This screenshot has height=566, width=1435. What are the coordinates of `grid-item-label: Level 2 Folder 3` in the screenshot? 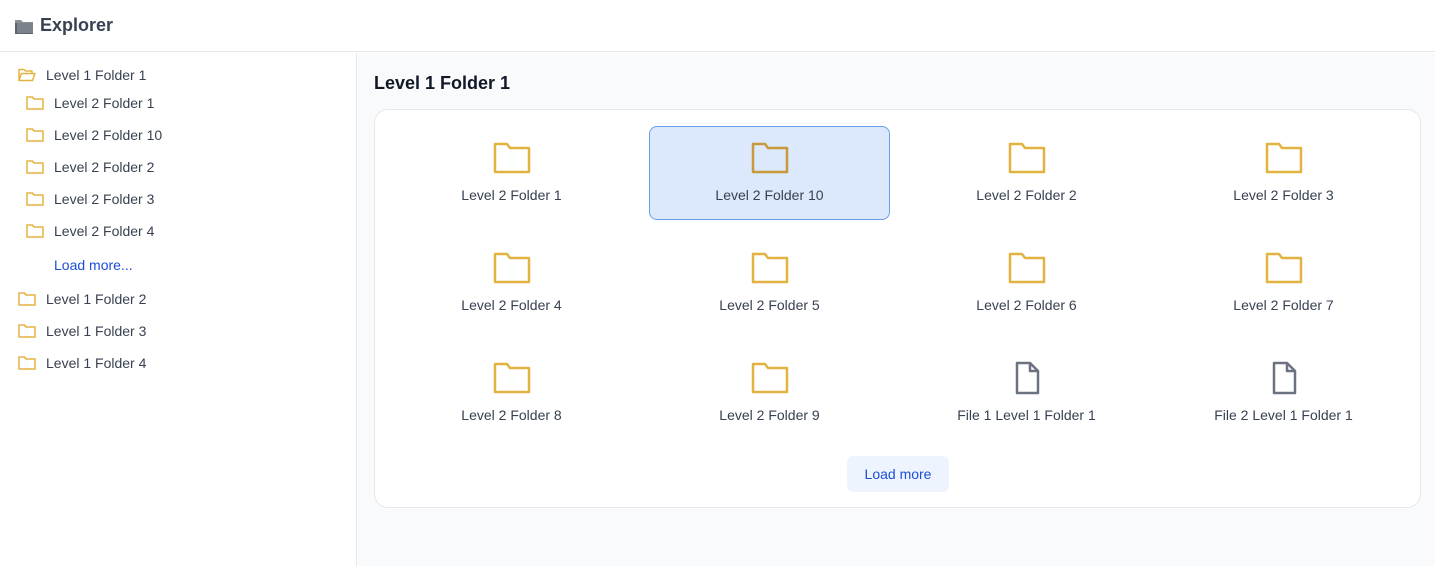 It's located at (1283, 195).